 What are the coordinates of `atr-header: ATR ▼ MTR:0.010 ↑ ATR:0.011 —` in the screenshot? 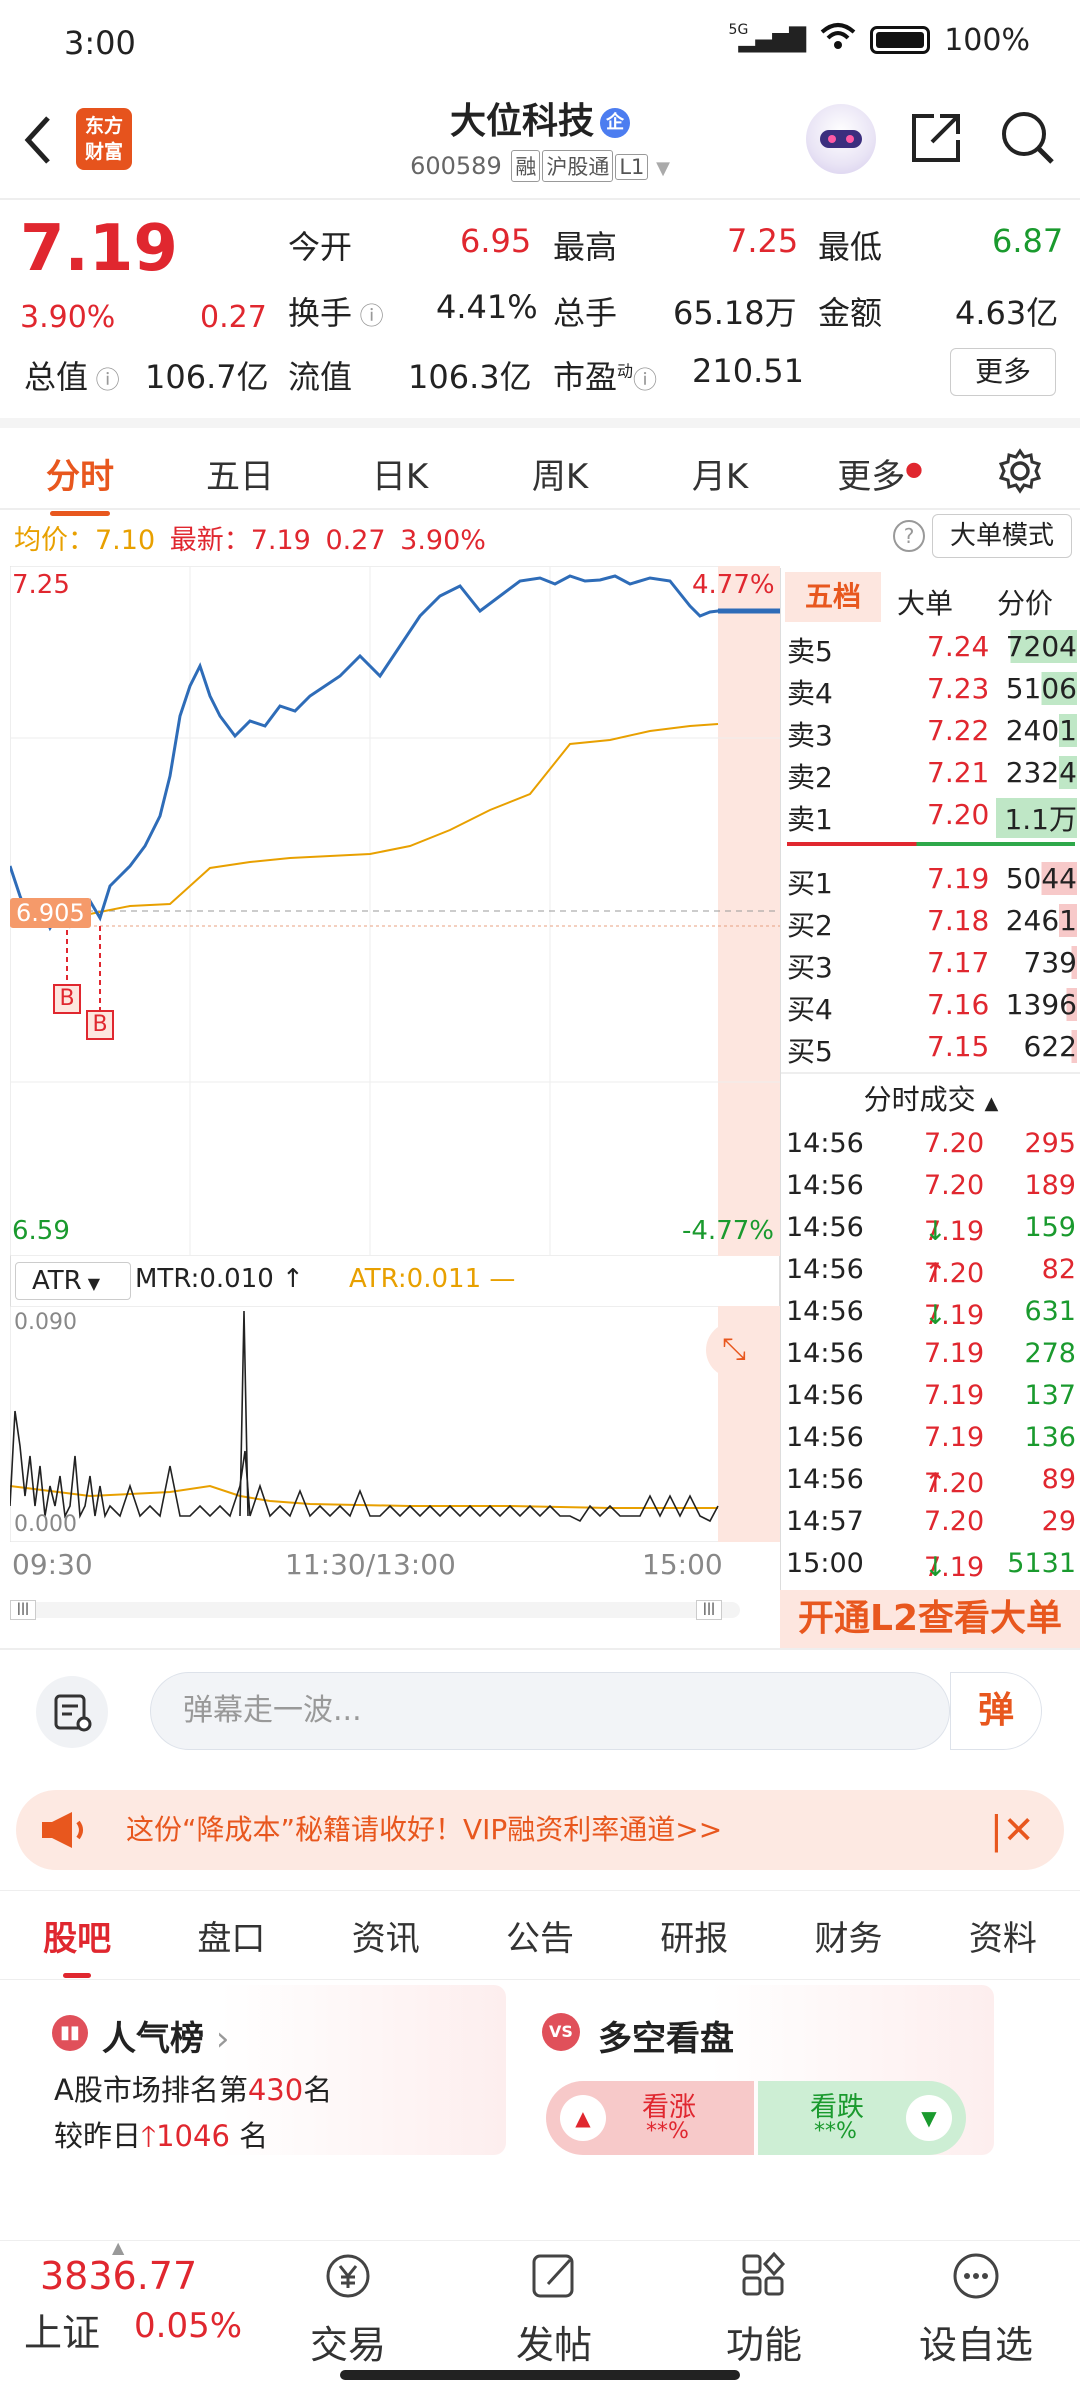 It's located at (395, 1281).